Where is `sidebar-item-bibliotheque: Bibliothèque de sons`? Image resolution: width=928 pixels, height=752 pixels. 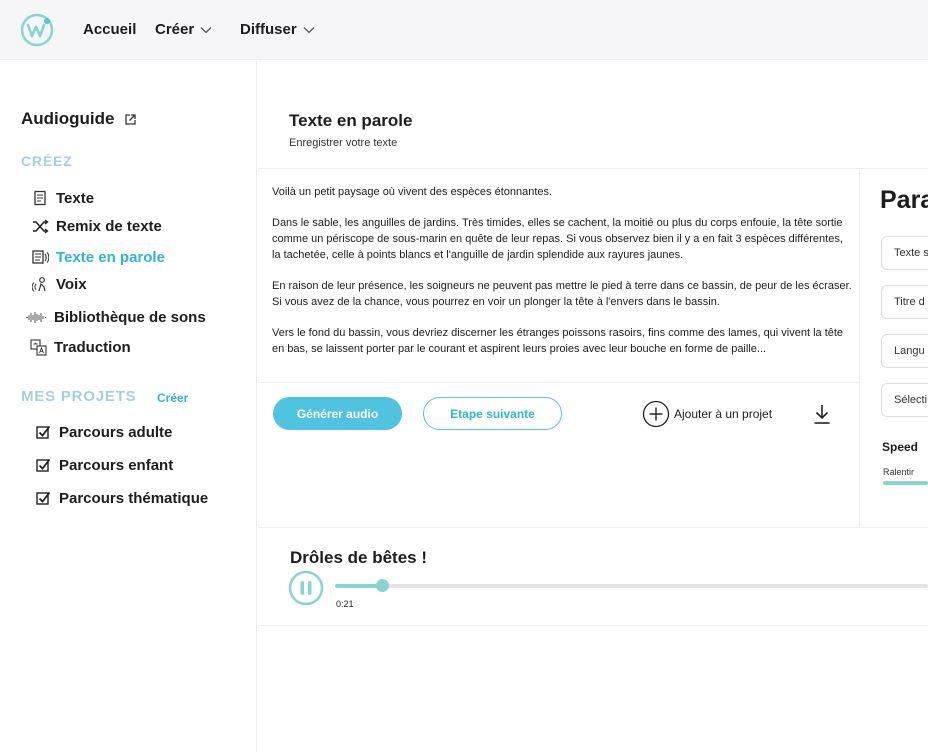
sidebar-item-bibliotheque: Bibliothèque de sons is located at coordinates (115, 317).